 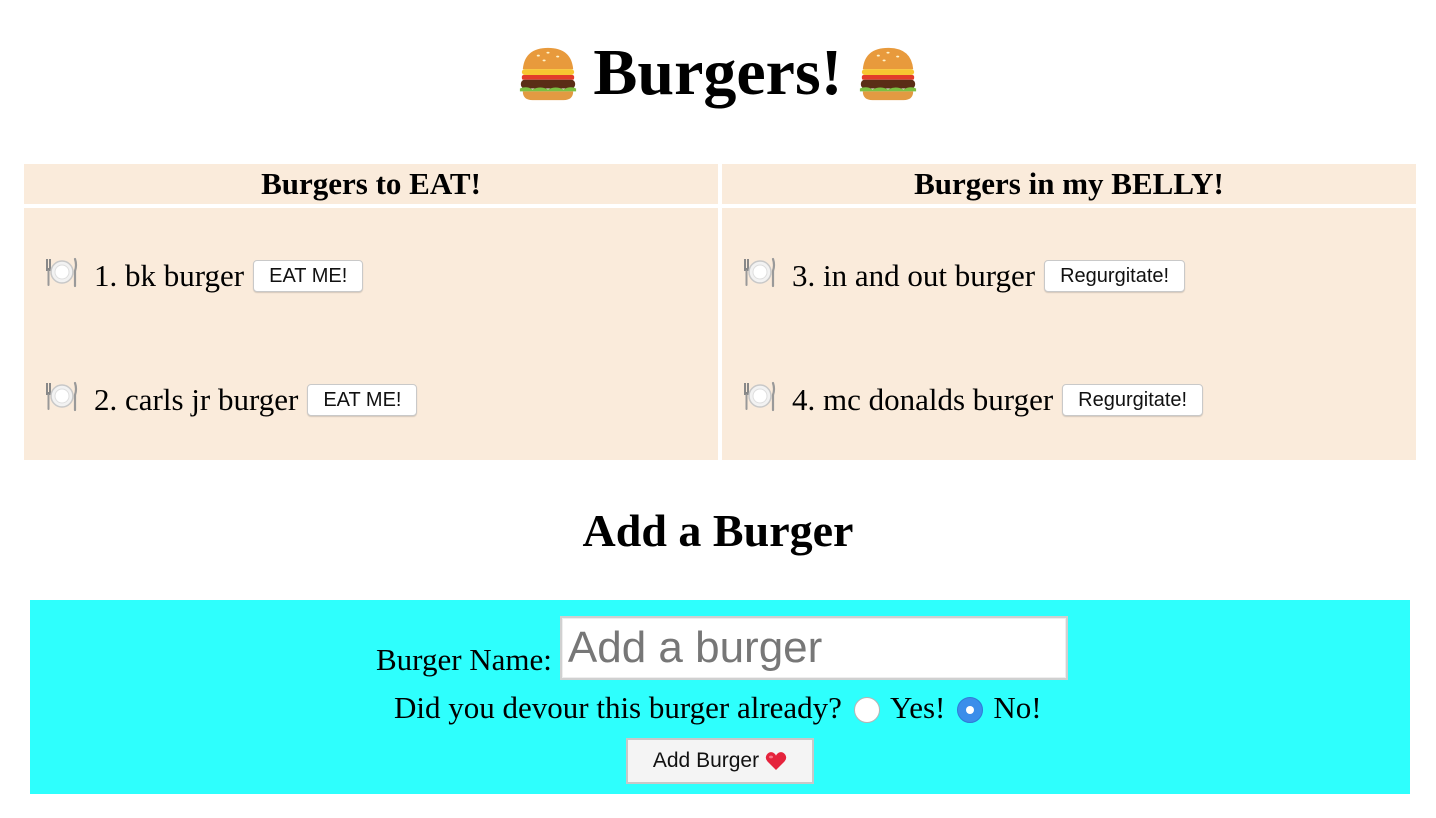 I want to click on list-item: 4. mc donalds burger Regurgitate!, so click(x=973, y=400).